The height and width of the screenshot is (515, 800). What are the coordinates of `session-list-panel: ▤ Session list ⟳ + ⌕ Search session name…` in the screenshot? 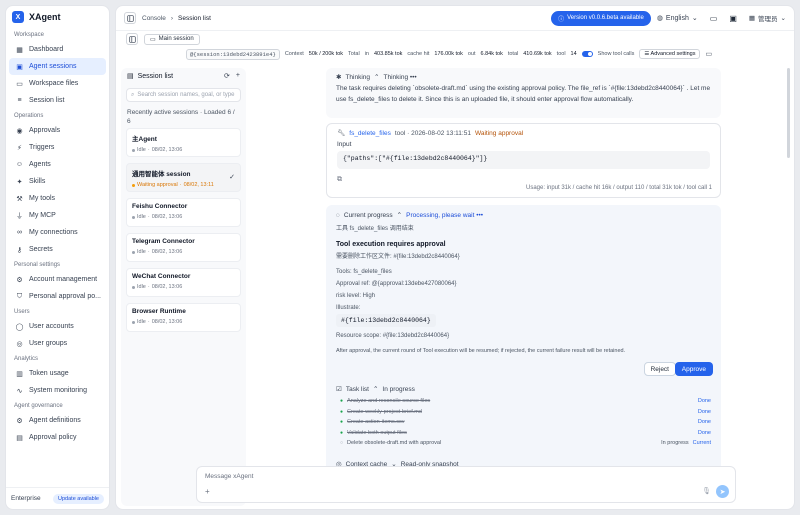 It's located at (183, 287).